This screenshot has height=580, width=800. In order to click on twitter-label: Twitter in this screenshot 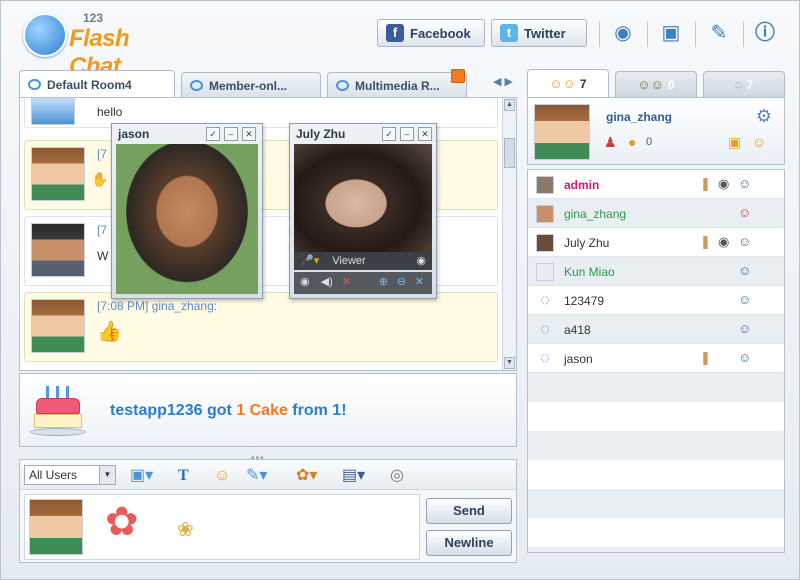, I will do `click(545, 33)`.